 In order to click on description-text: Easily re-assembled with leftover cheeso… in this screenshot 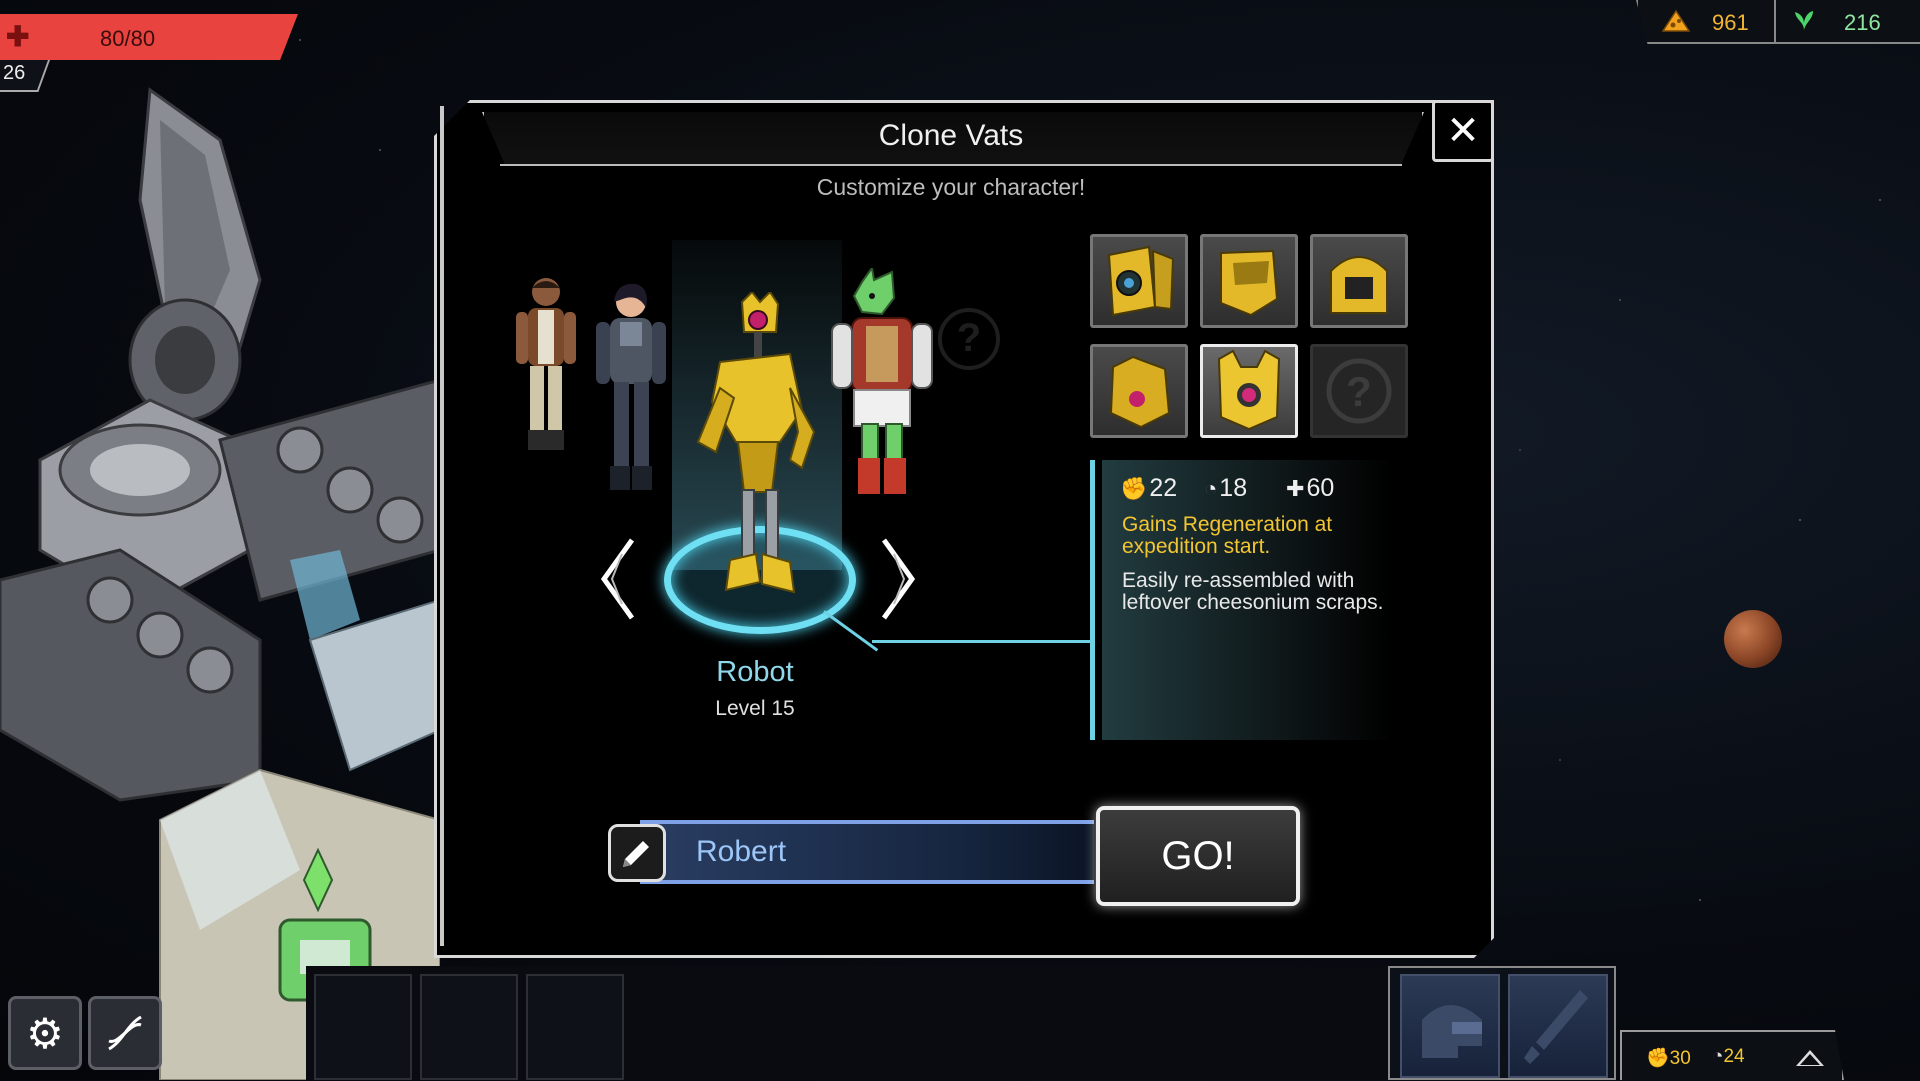, I will do `click(1253, 591)`.